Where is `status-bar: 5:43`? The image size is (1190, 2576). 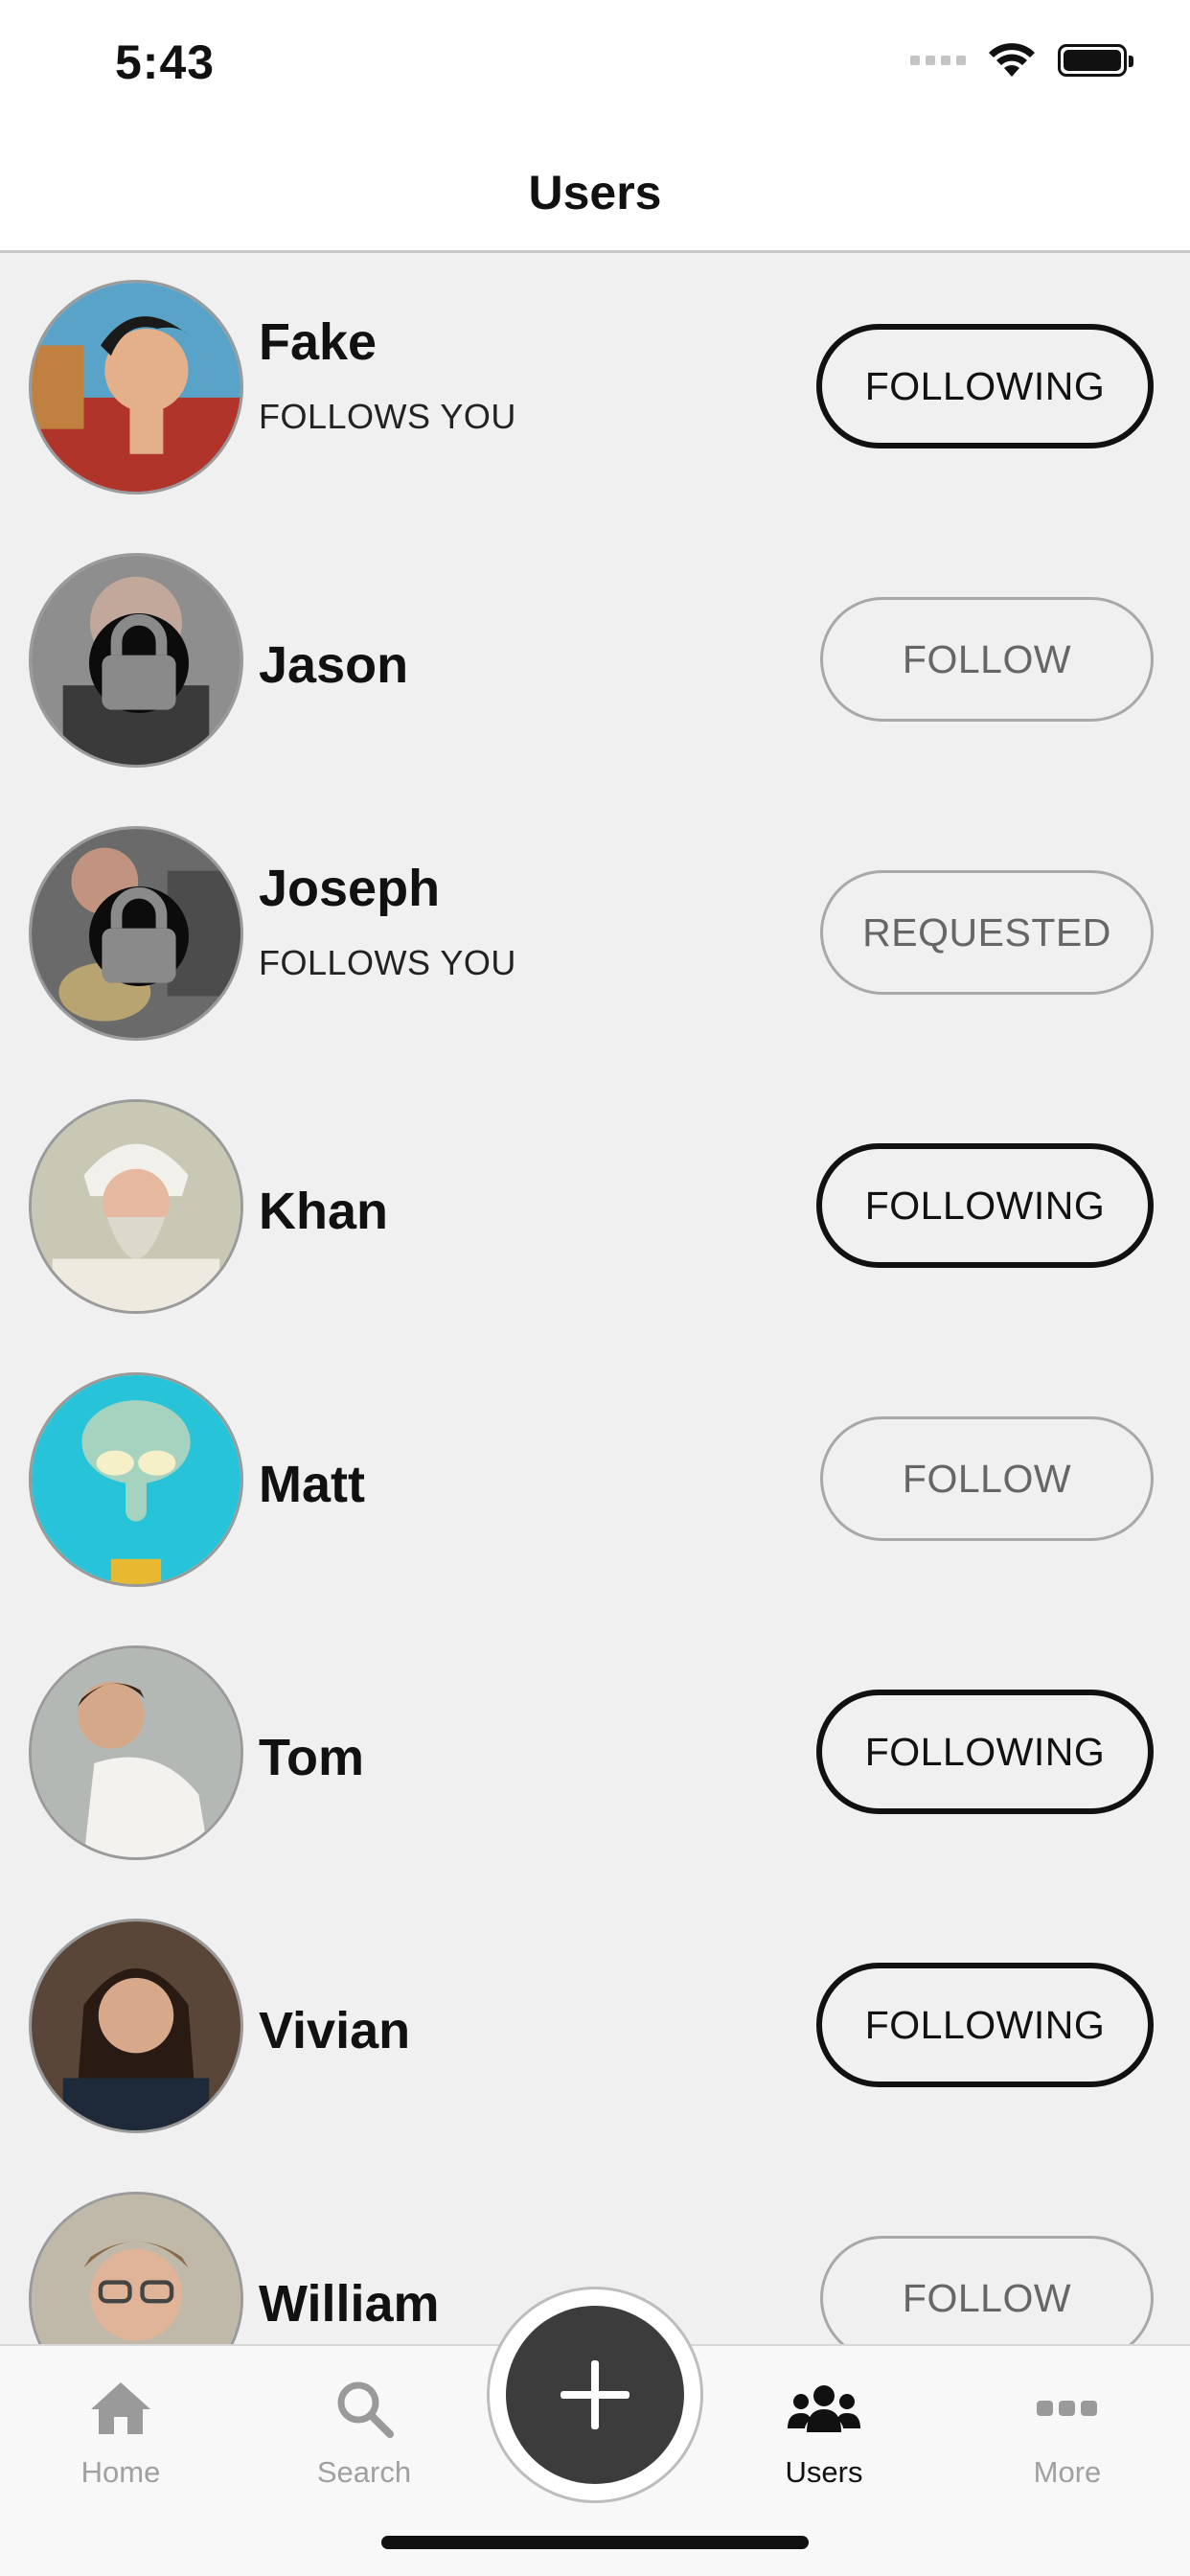
status-bar: 5:43 is located at coordinates (595, 67).